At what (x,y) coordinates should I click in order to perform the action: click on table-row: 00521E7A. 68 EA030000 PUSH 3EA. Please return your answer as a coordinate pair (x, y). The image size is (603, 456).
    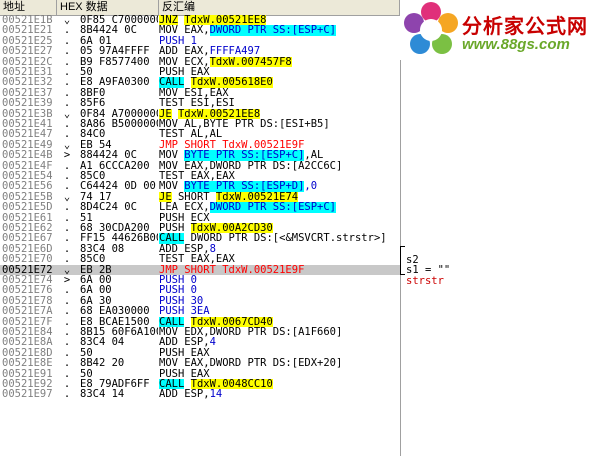
    Looking at the image, I should click on (200, 311).